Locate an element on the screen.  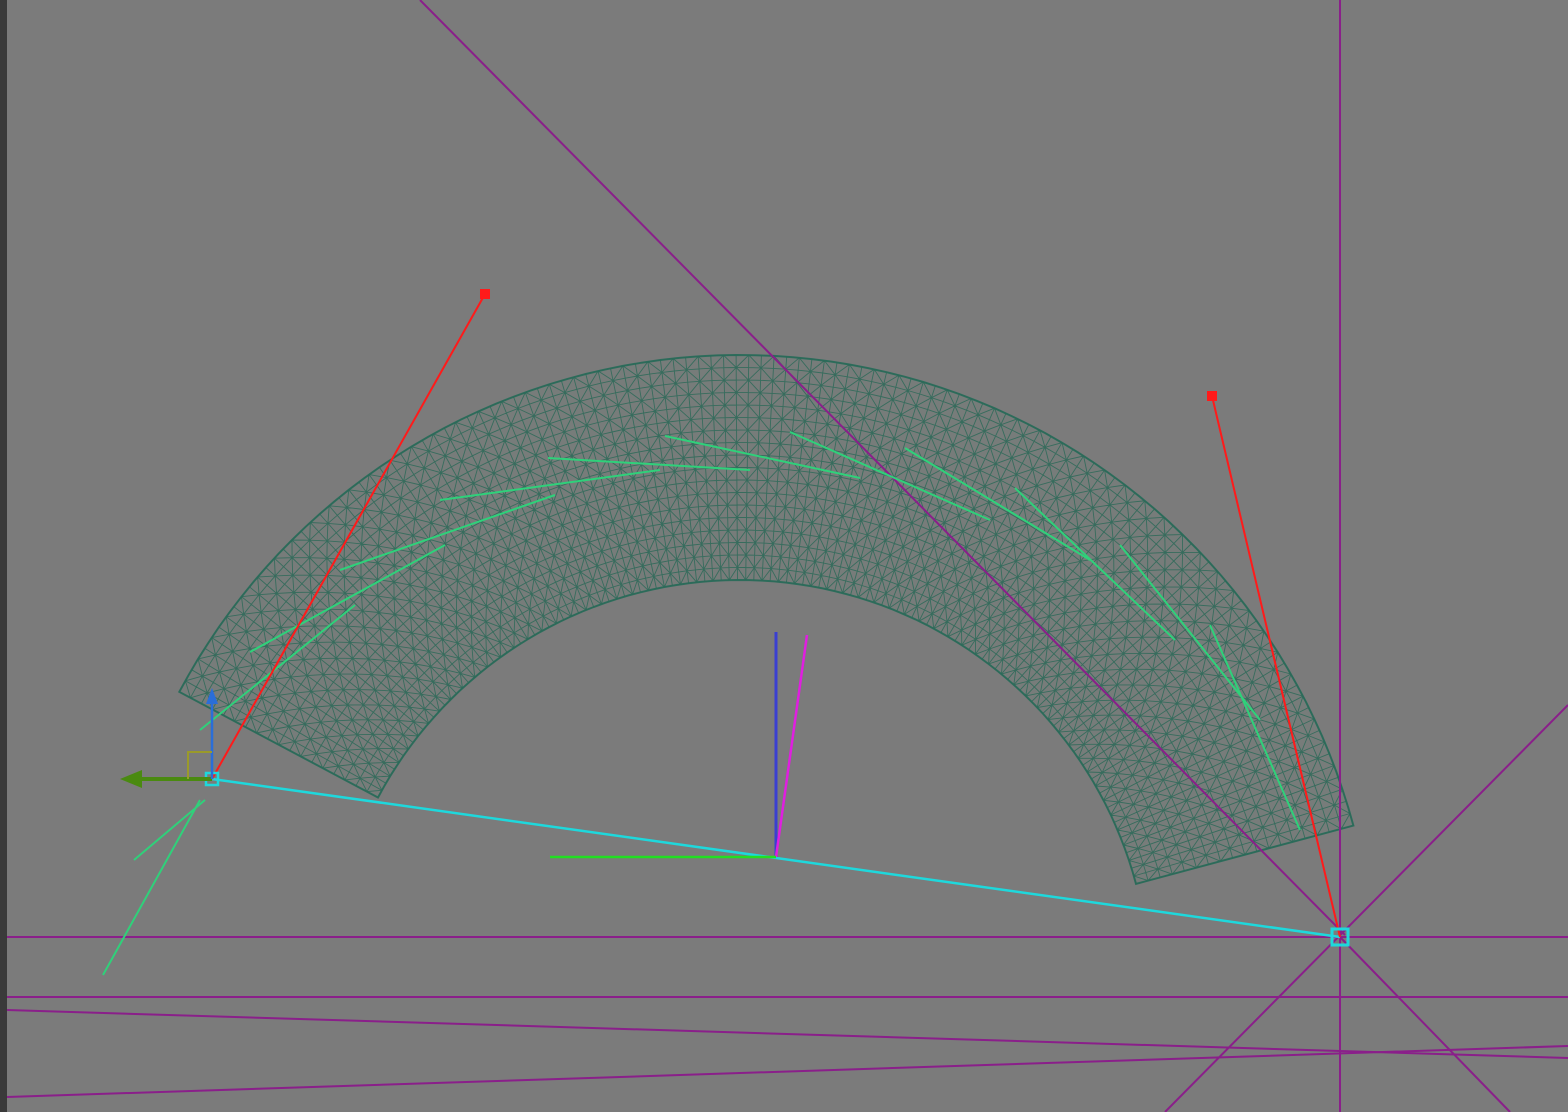
gizmo-plane-handle is located at coordinates (199, 765).